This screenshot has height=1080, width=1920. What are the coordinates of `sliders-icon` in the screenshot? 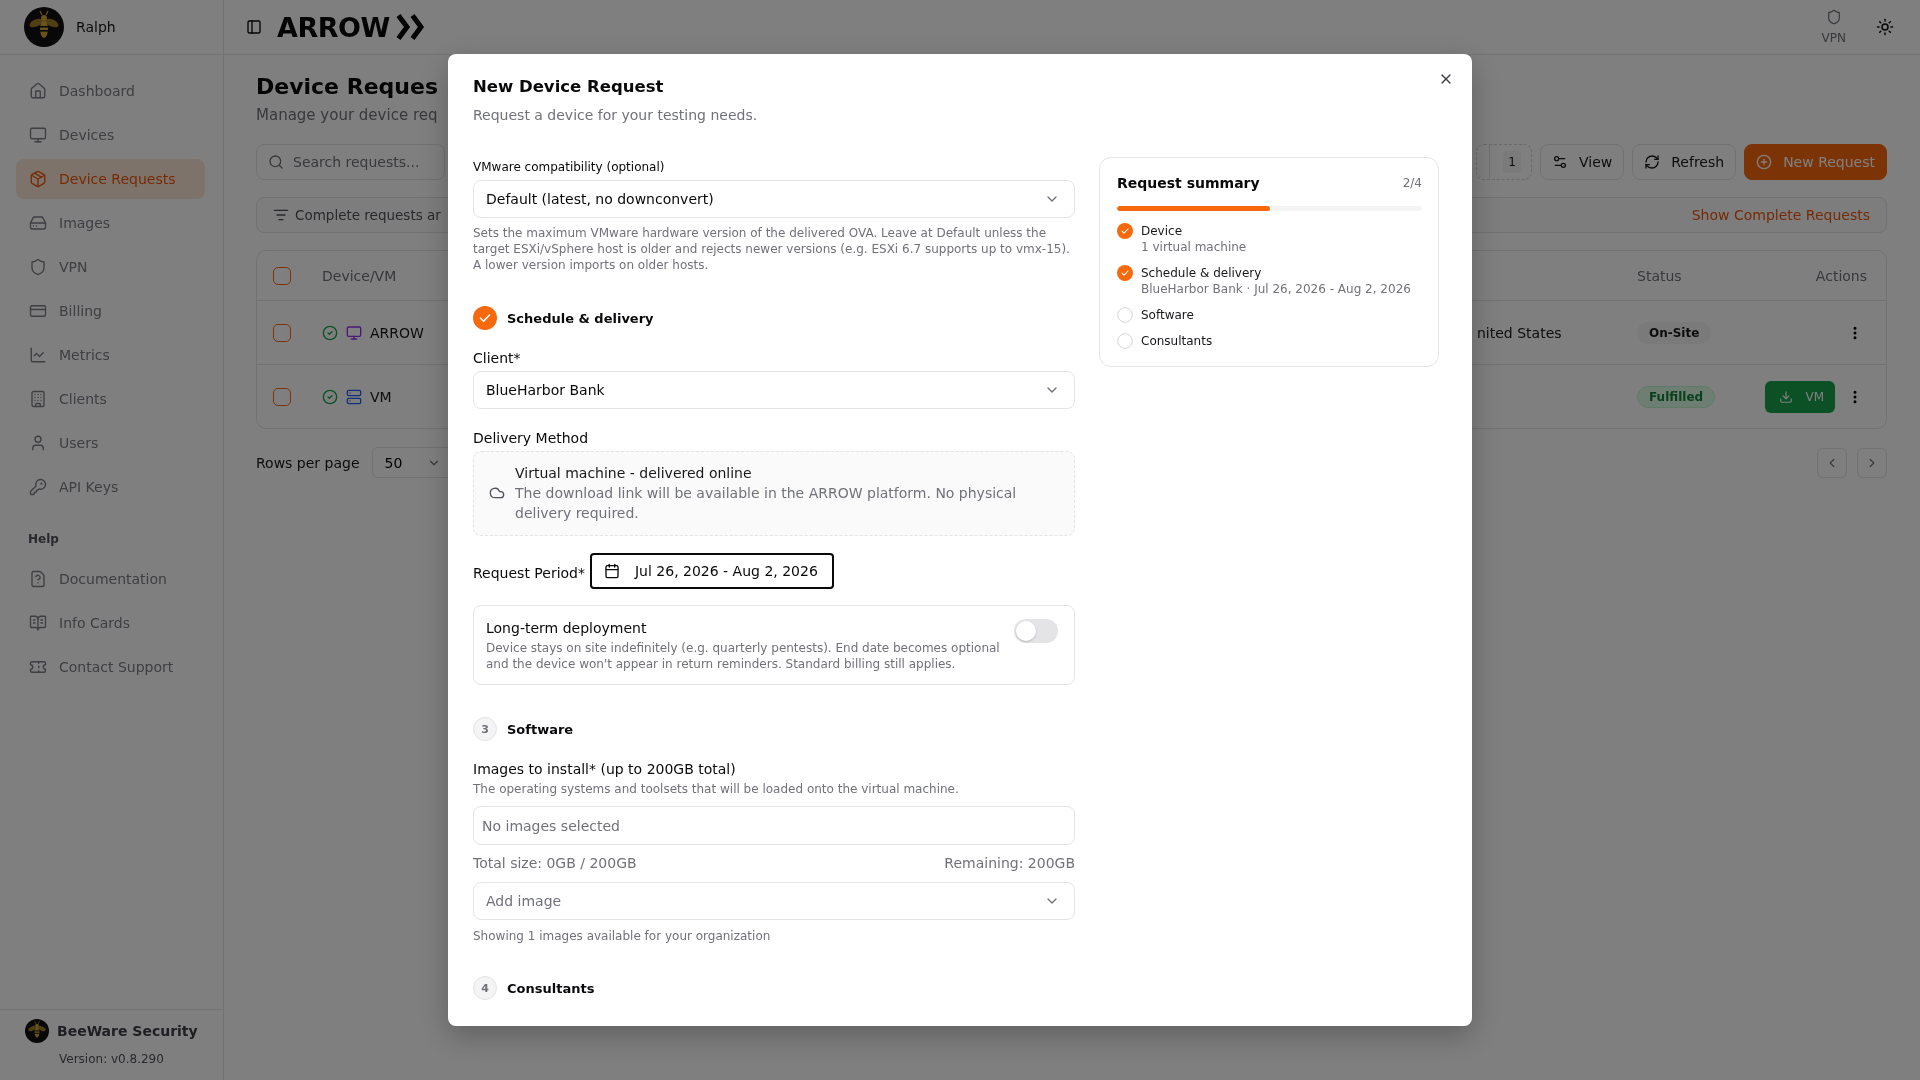 It's located at (1560, 162).